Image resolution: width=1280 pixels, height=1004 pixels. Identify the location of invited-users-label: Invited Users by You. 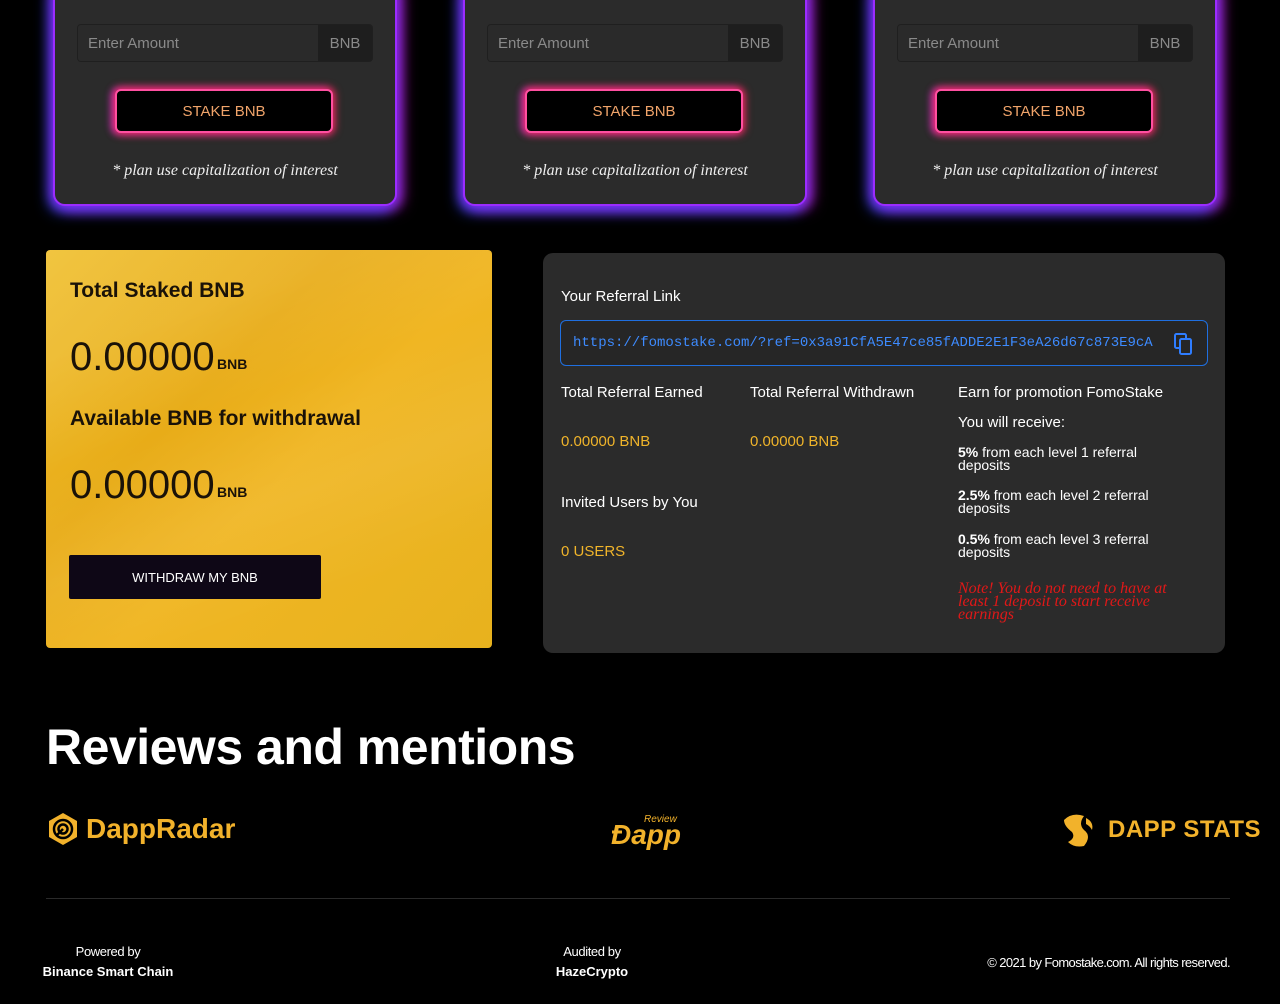
(629, 502).